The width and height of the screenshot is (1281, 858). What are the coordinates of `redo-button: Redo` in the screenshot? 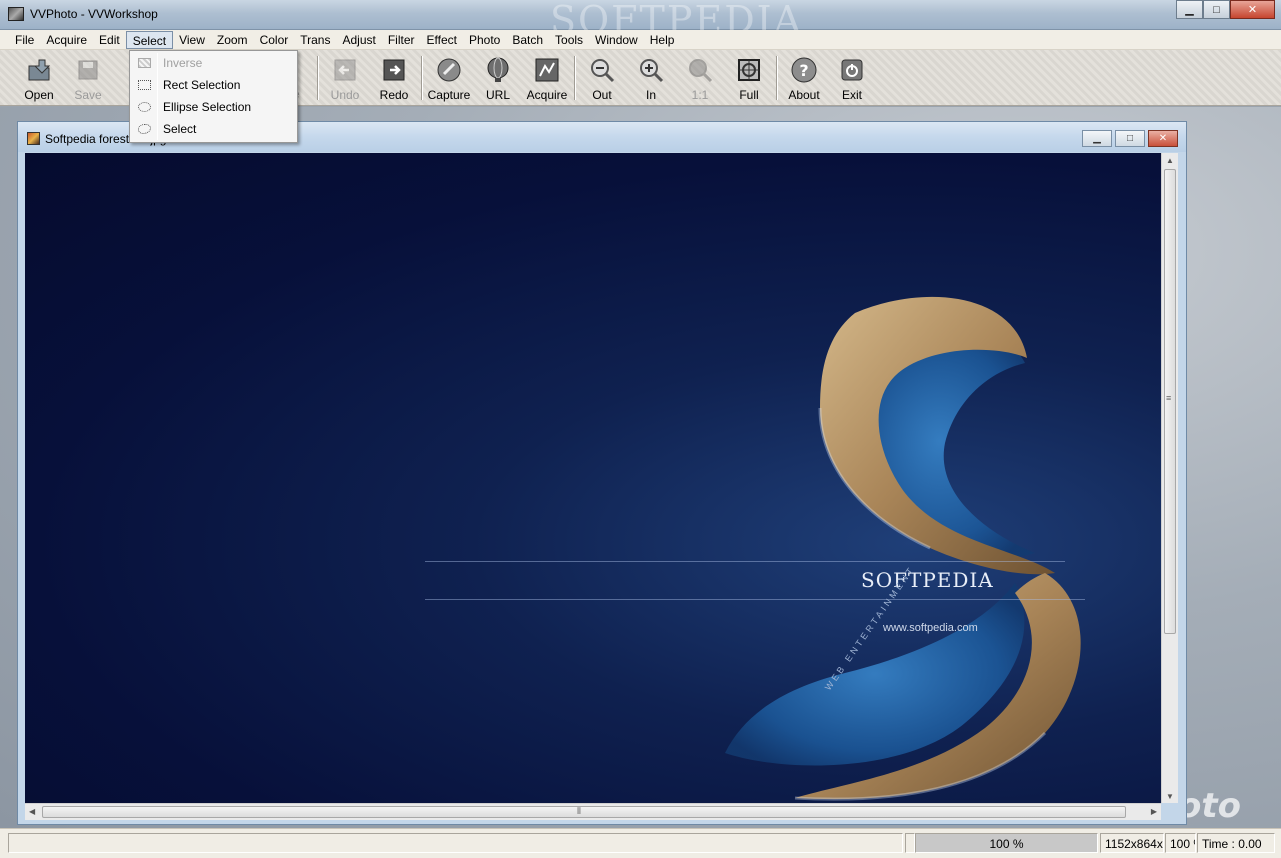 It's located at (394, 78).